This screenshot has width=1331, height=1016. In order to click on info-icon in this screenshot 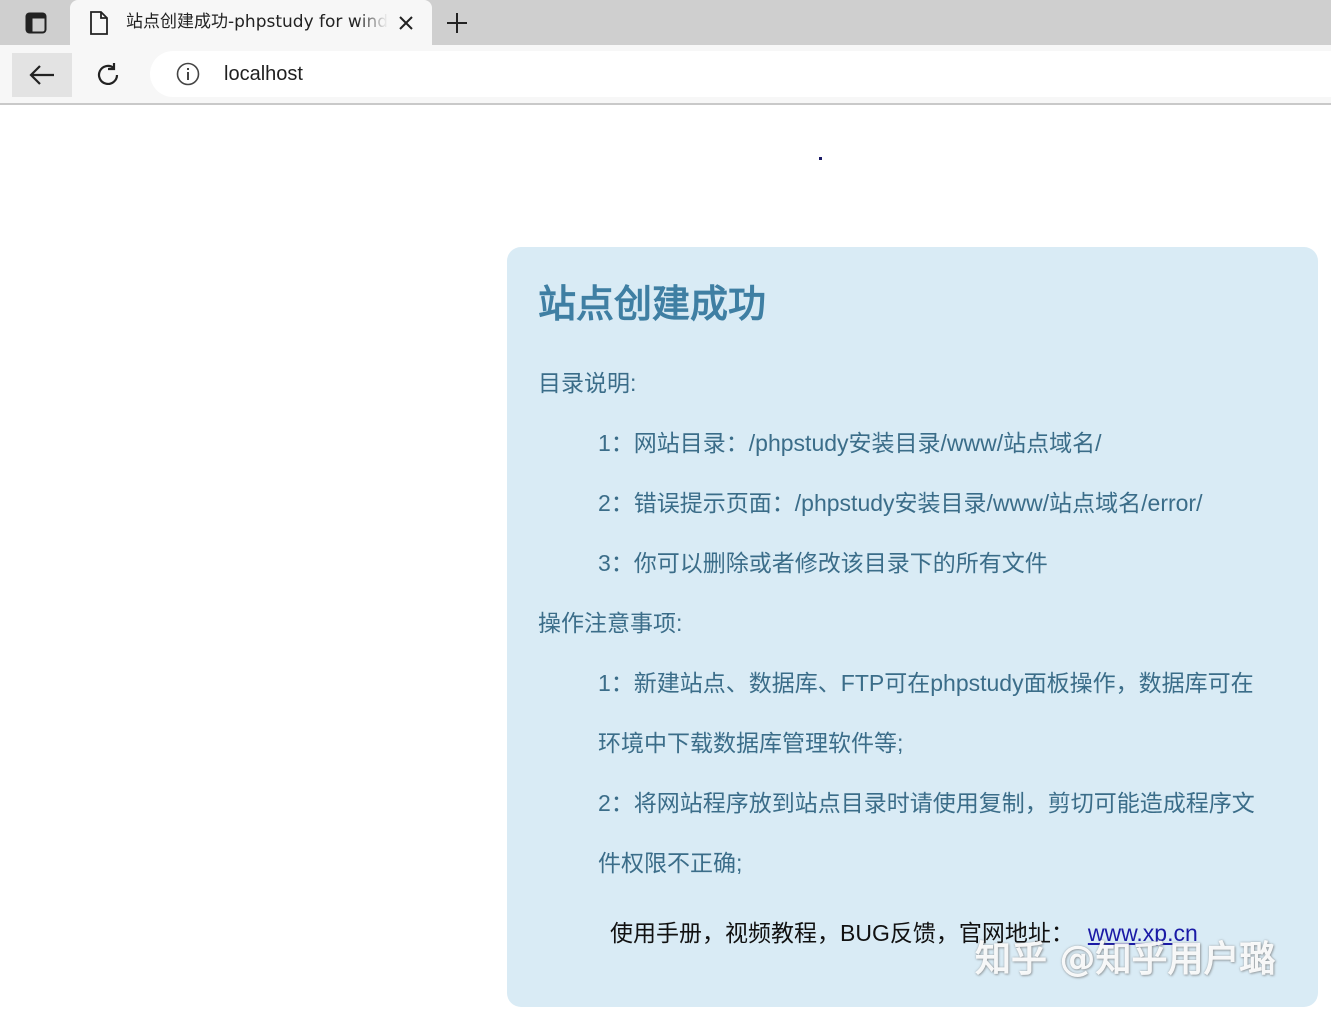, I will do `click(188, 74)`.